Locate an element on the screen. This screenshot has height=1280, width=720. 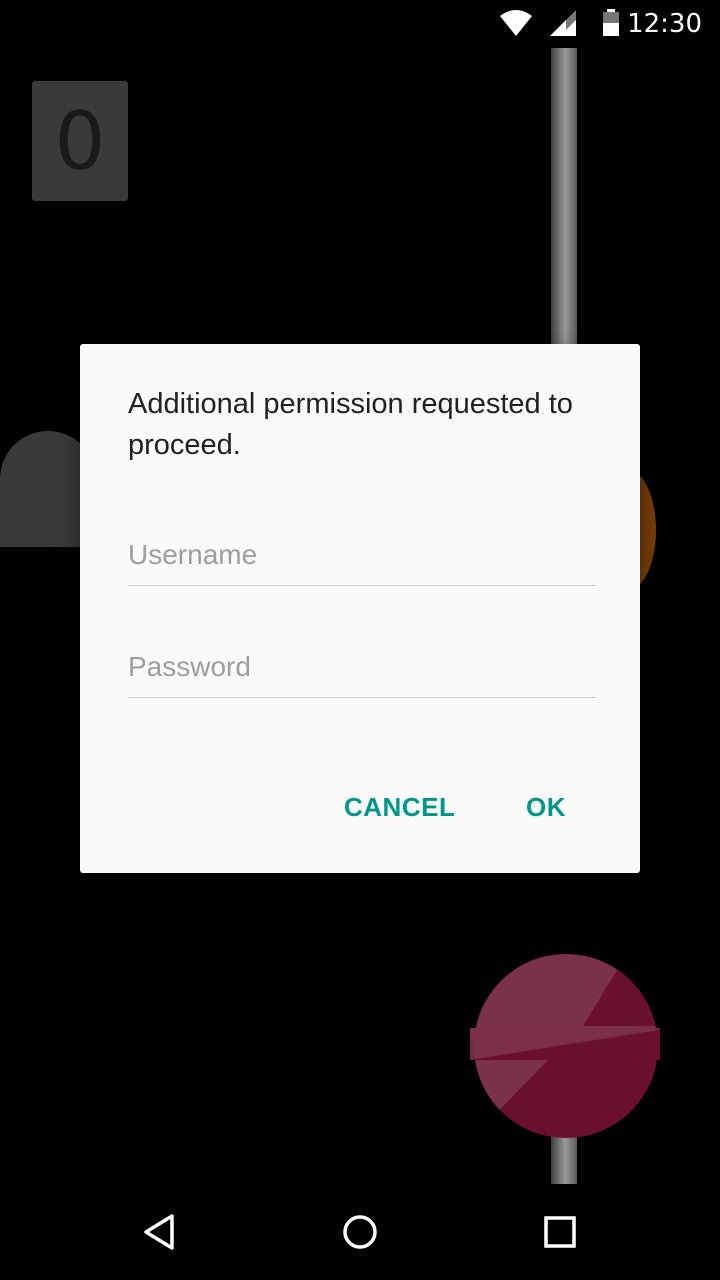
back-button is located at coordinates (160, 1232).